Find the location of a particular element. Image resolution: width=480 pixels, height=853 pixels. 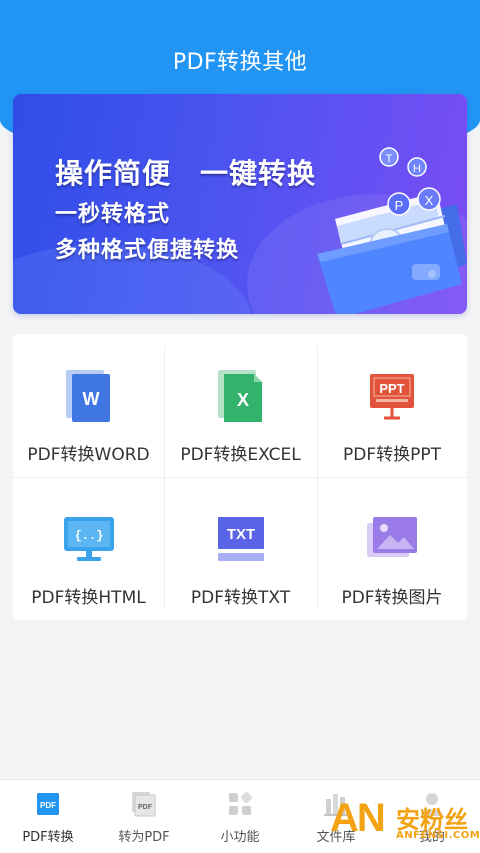

tab-pdf-convert: PDF PDF转换 is located at coordinates (48, 816).